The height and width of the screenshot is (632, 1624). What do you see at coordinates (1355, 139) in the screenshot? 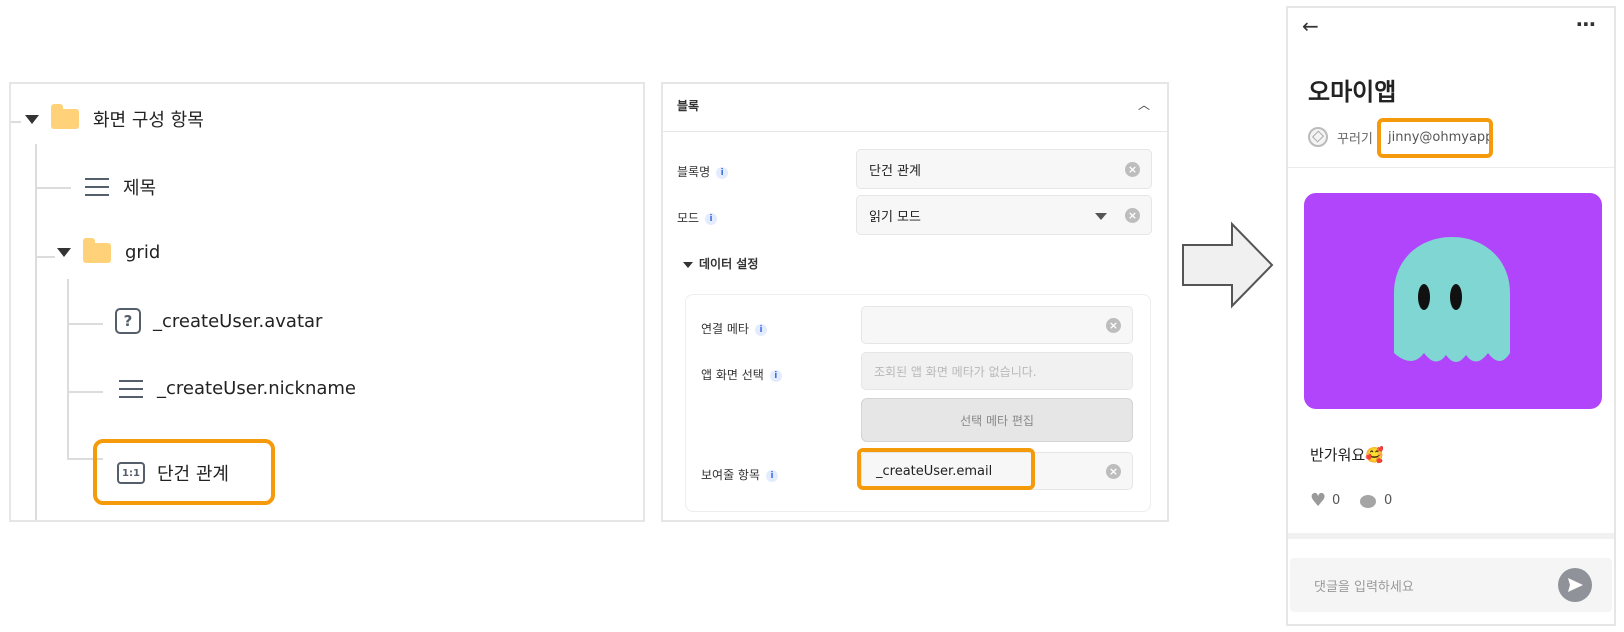
I see `author-nickname: 꾸러기` at bounding box center [1355, 139].